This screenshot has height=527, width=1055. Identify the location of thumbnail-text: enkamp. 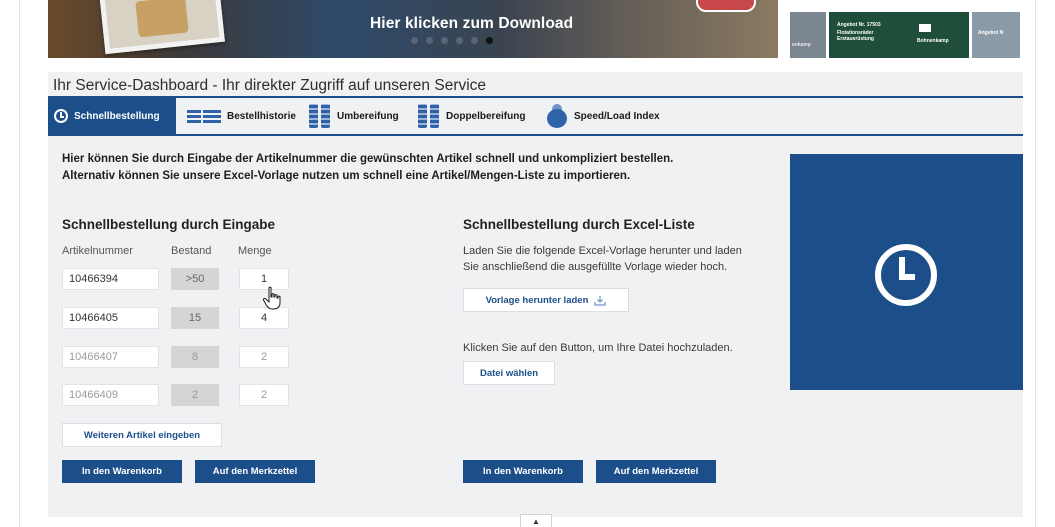
(801, 45).